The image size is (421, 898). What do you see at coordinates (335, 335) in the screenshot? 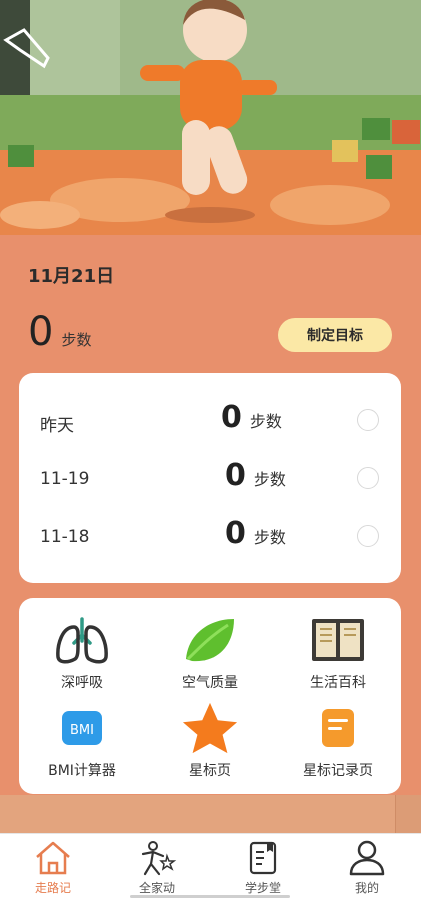
I see `set-goal-button: 制定目标` at bounding box center [335, 335].